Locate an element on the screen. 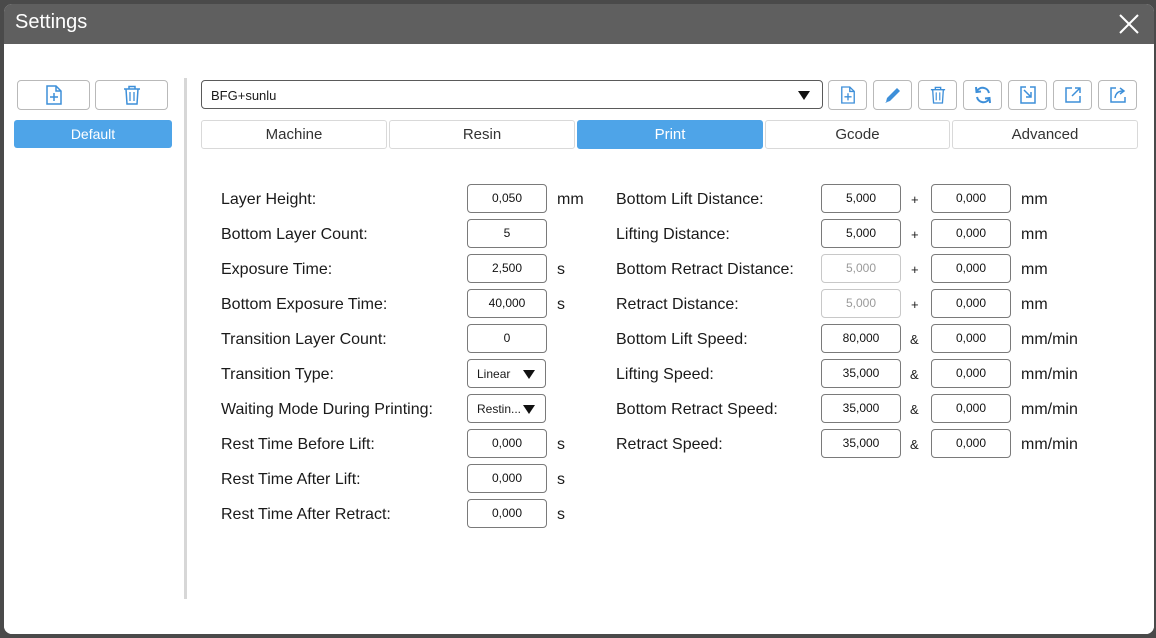 Image resolution: width=1156 pixels, height=638 pixels. share-icon is located at coordinates (1117, 95).